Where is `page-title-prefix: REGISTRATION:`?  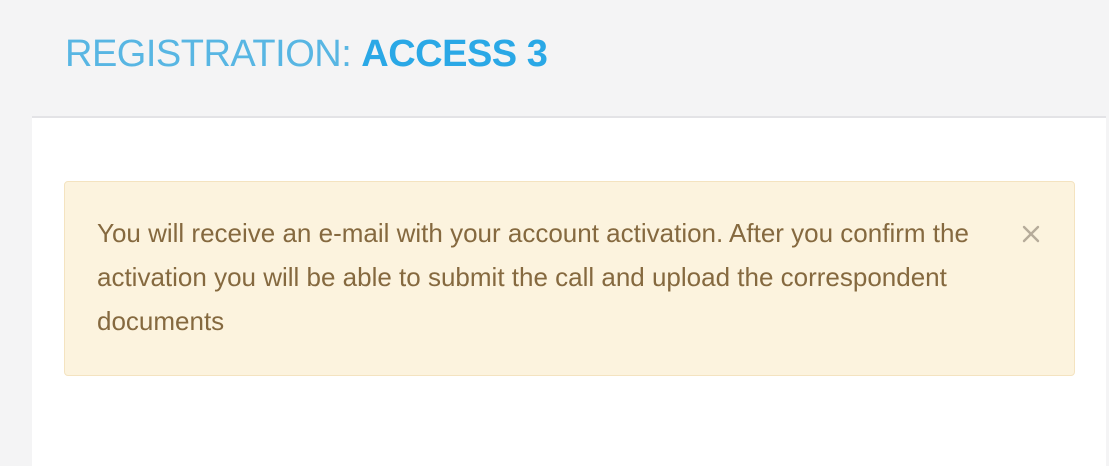
page-title-prefix: REGISTRATION: is located at coordinates (208, 54).